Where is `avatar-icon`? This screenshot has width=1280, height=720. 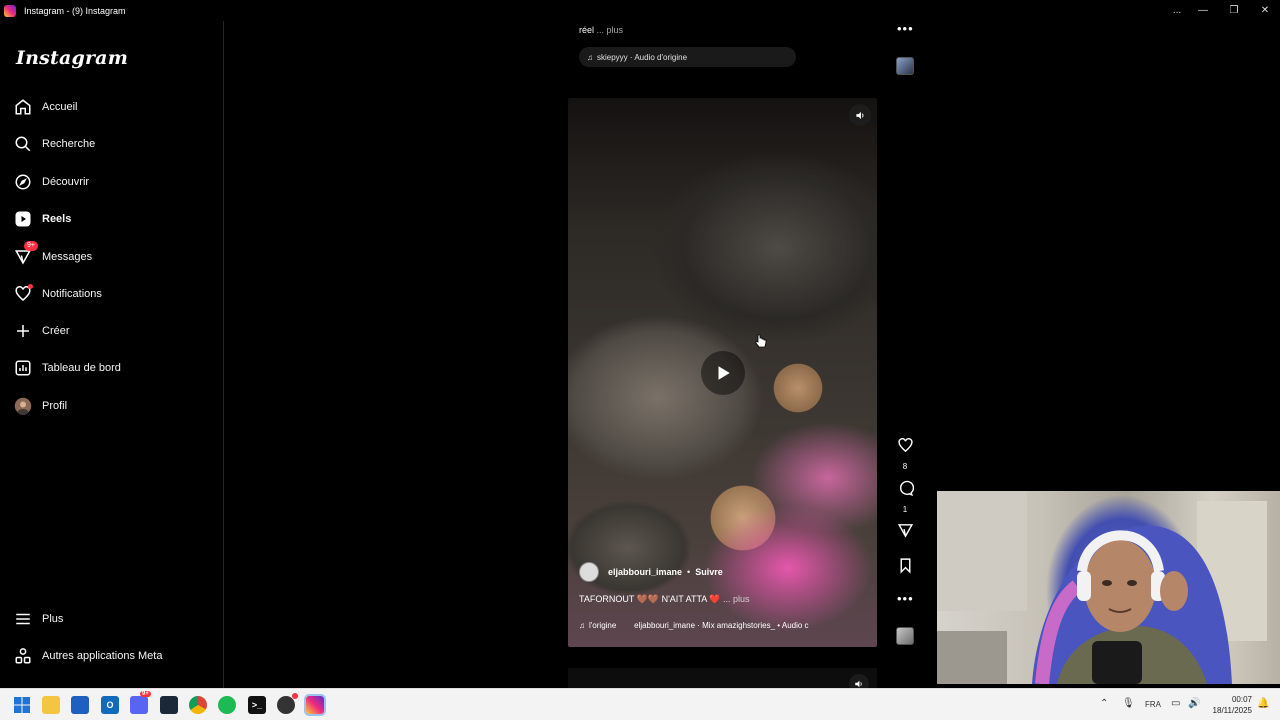 avatar-icon is located at coordinates (23, 406).